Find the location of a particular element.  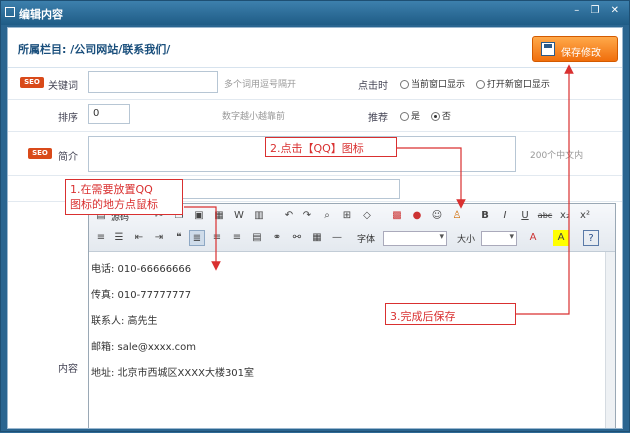

recommend-radio-group: 是 否 is located at coordinates (429, 115).